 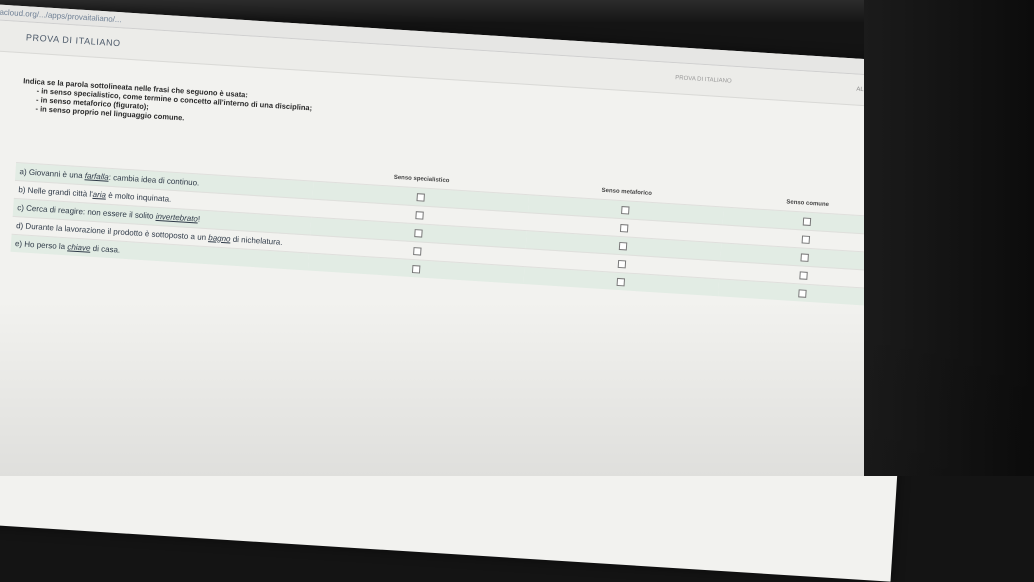 What do you see at coordinates (56, 191) in the screenshot?
I see `sentence-text: b) Nelle grandi città l'` at bounding box center [56, 191].